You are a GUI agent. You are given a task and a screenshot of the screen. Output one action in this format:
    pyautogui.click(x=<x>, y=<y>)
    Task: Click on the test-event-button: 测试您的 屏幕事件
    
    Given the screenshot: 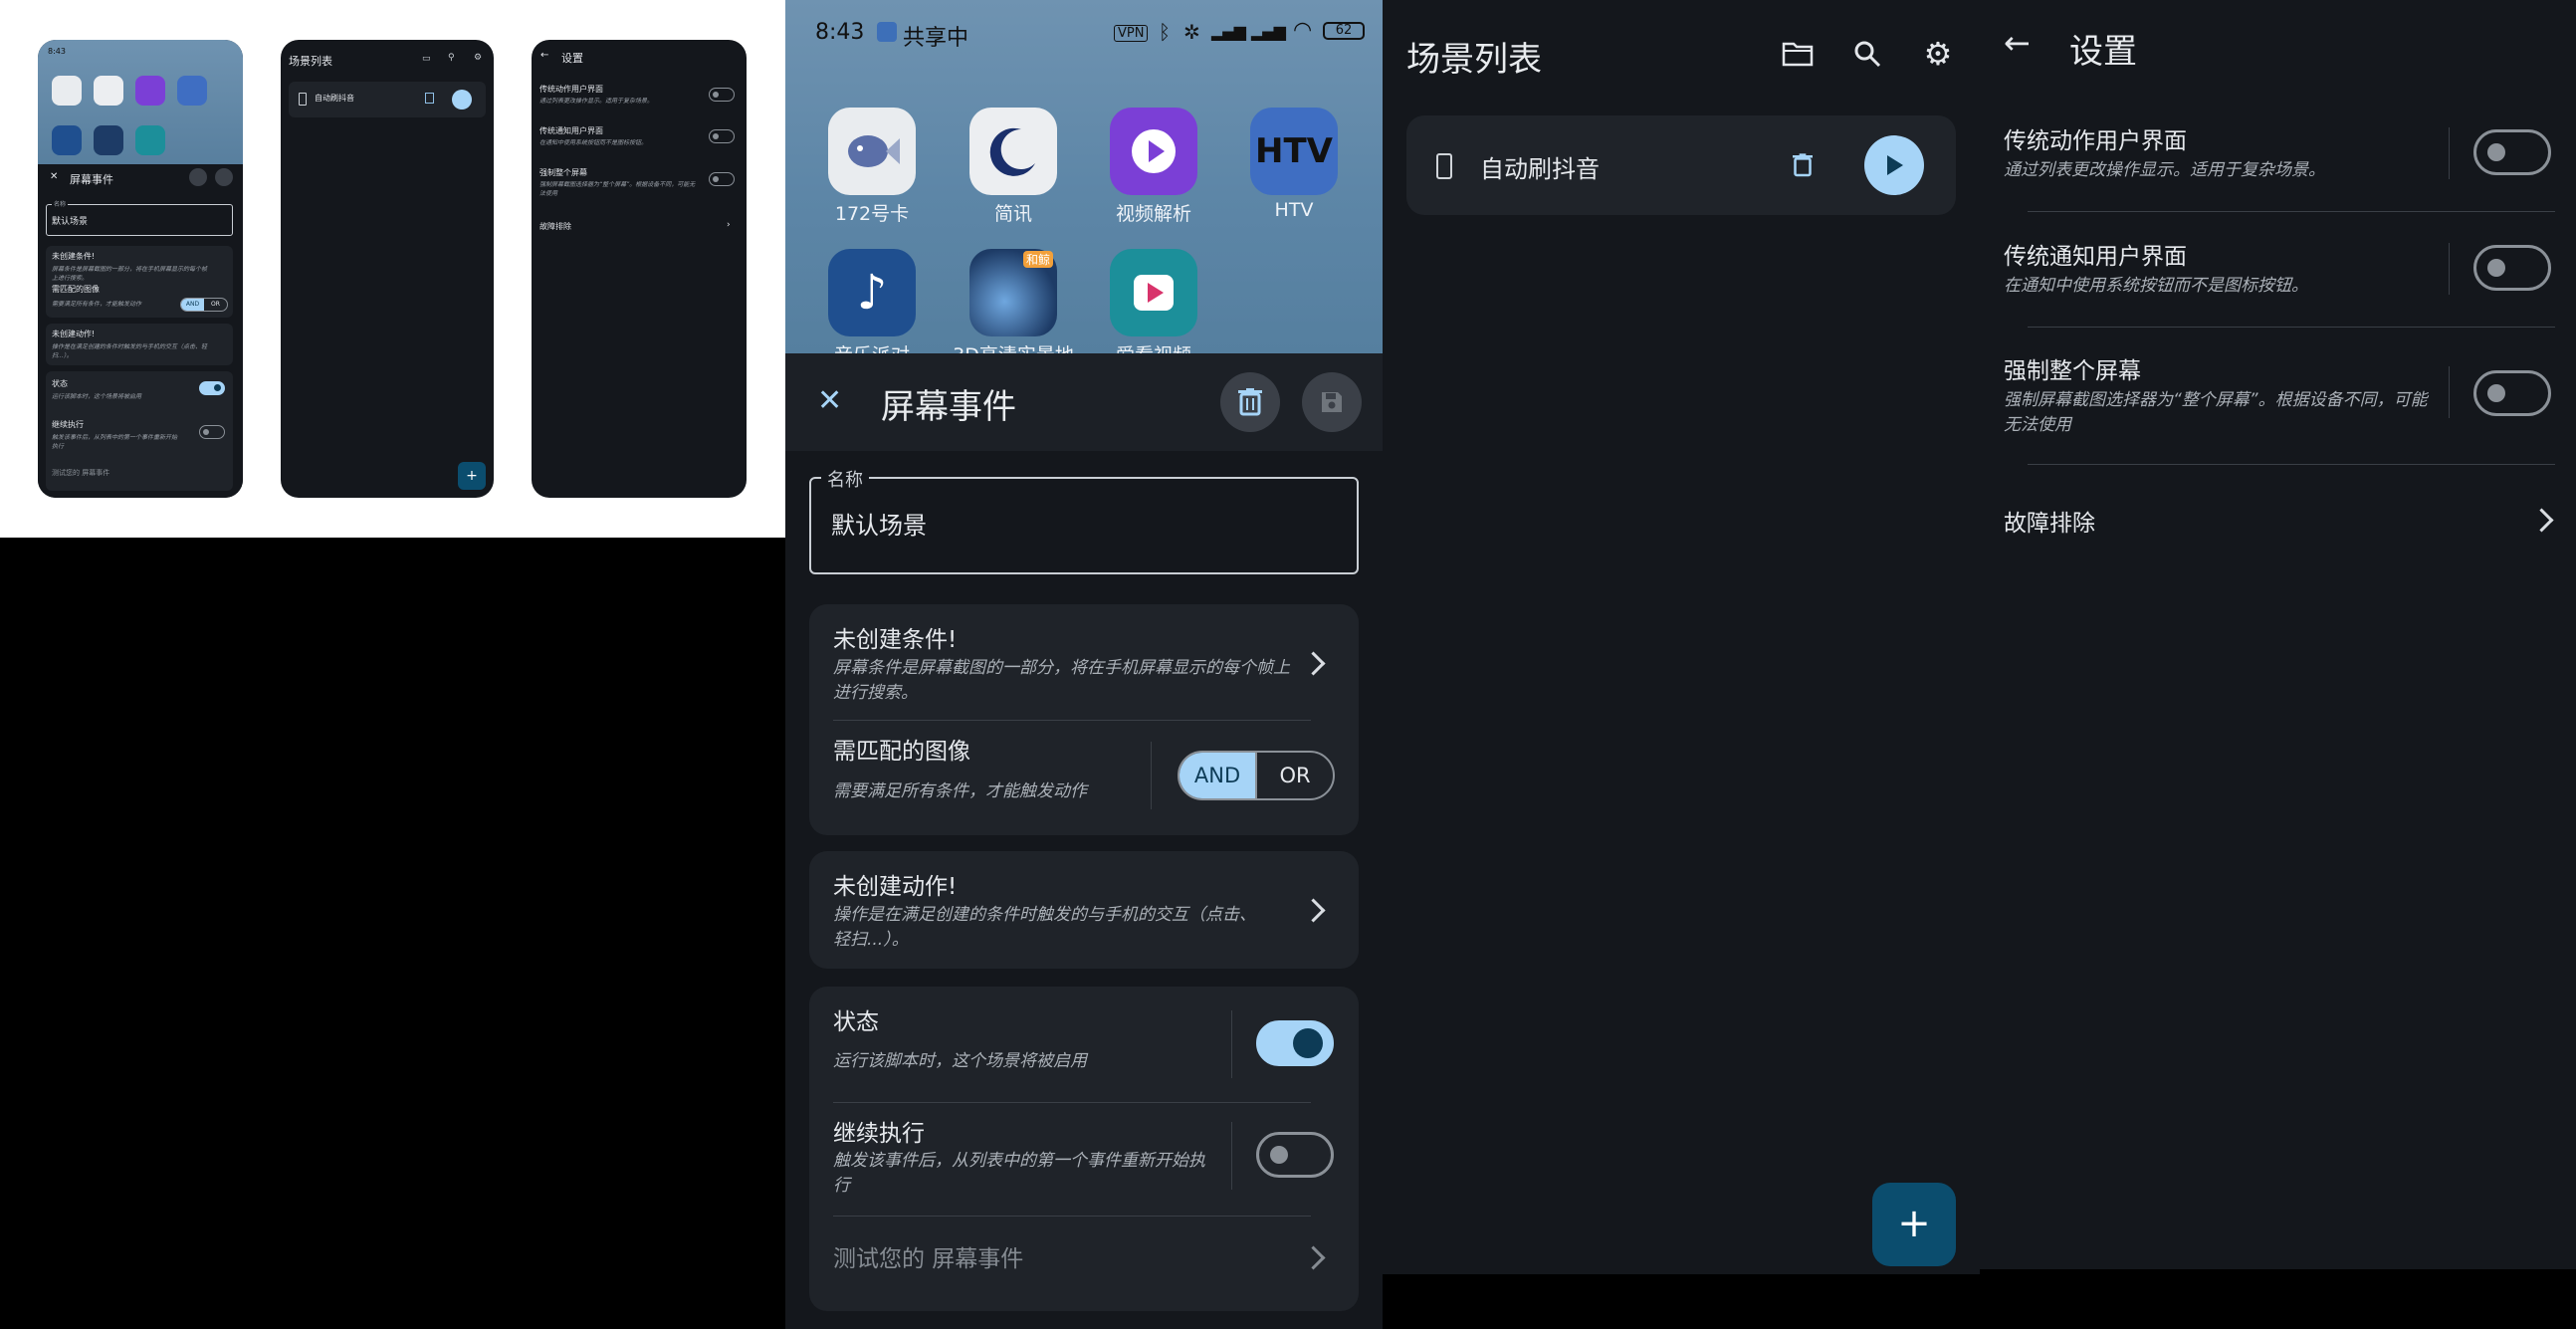 What is the action you would take?
    pyautogui.click(x=928, y=1256)
    